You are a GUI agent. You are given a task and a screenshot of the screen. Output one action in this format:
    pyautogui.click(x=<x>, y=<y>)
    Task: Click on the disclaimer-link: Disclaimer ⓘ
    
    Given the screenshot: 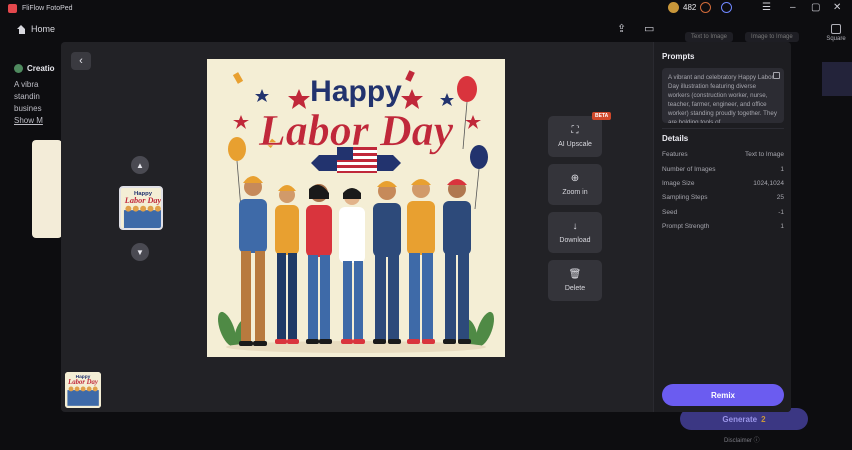 What is the action you would take?
    pyautogui.click(x=742, y=439)
    